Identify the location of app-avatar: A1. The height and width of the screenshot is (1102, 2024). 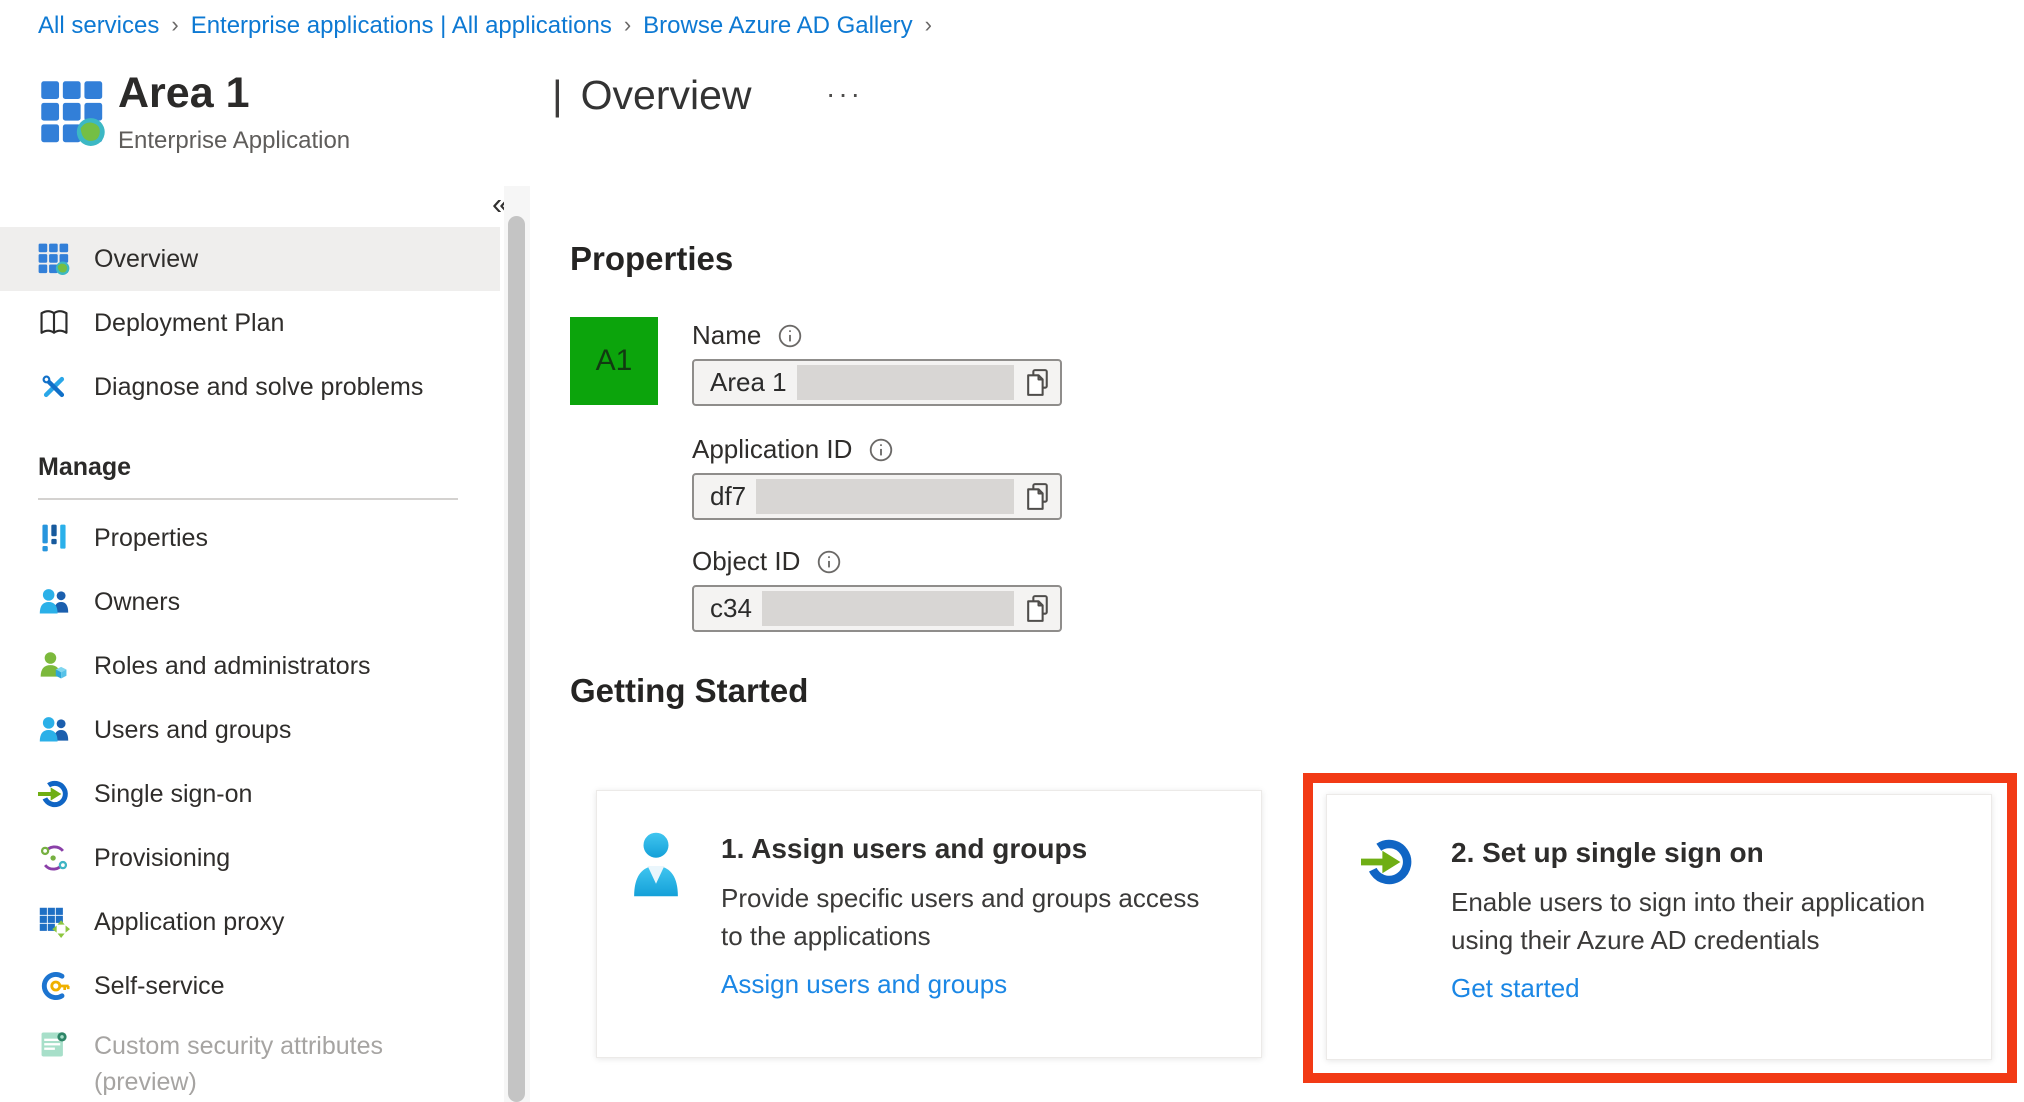
(614, 361).